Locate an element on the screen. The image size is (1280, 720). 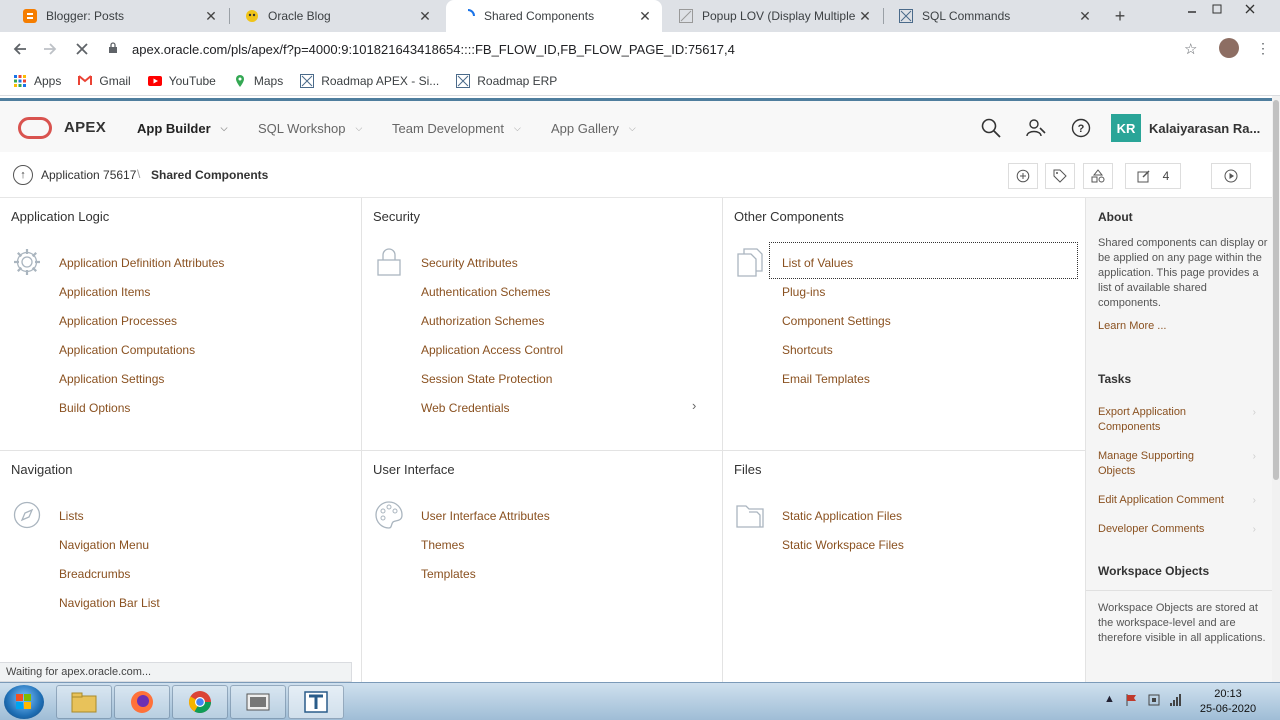
bookmark-youtube: YouTube is located at coordinates (181, 81).